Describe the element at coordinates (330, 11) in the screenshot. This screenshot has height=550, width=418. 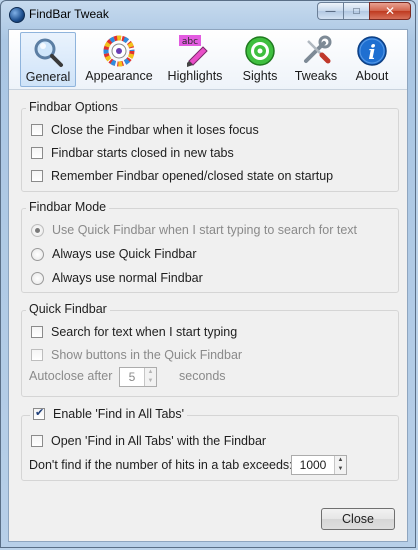
I see `minimize-button: —` at that location.